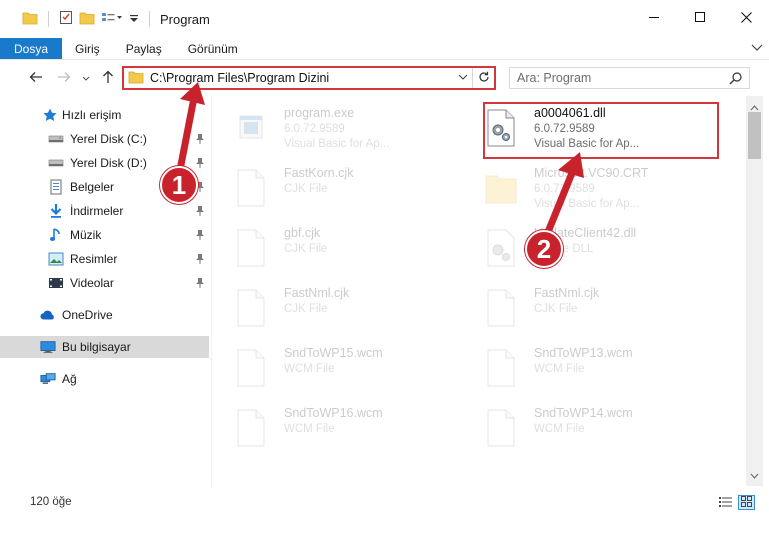 The height and width of the screenshot is (533, 769). What do you see at coordinates (48, 347) in the screenshot?
I see `computer-icon` at bounding box center [48, 347].